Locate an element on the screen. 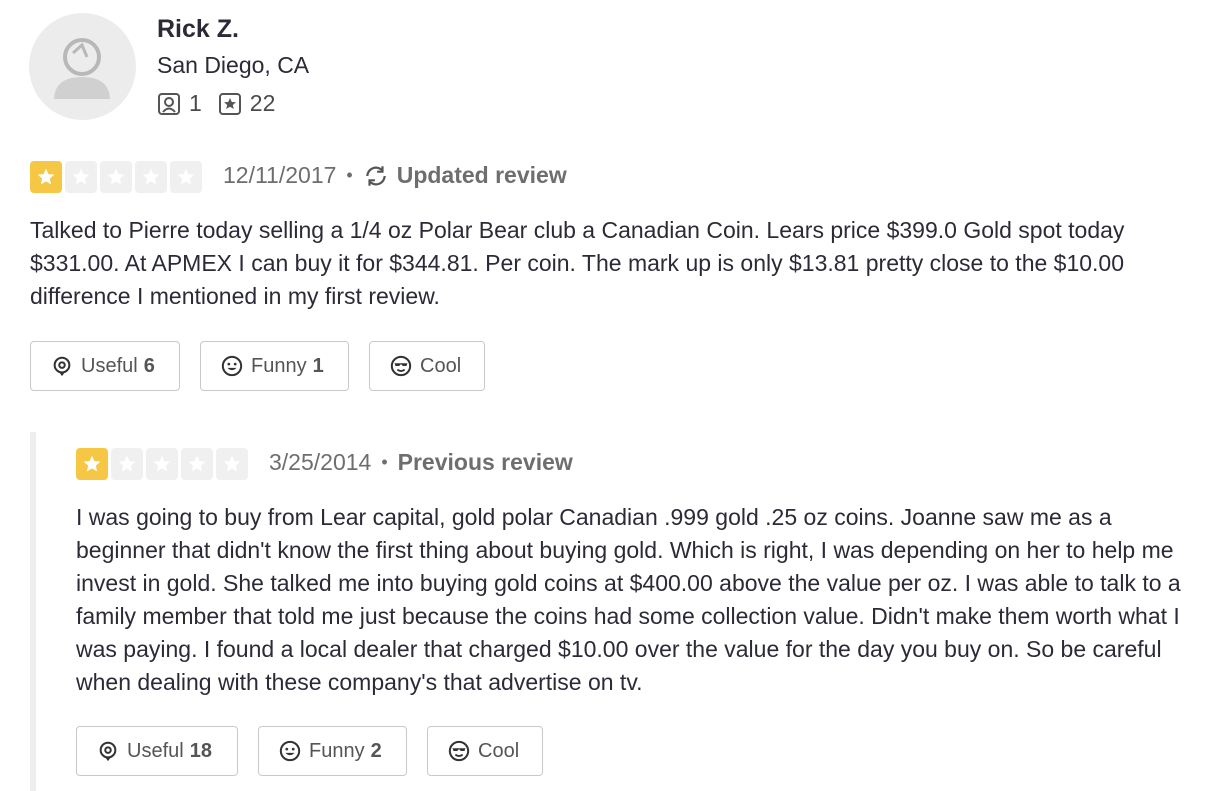 This screenshot has width=1205, height=791. funny-button: Funny 2 is located at coordinates (332, 751).